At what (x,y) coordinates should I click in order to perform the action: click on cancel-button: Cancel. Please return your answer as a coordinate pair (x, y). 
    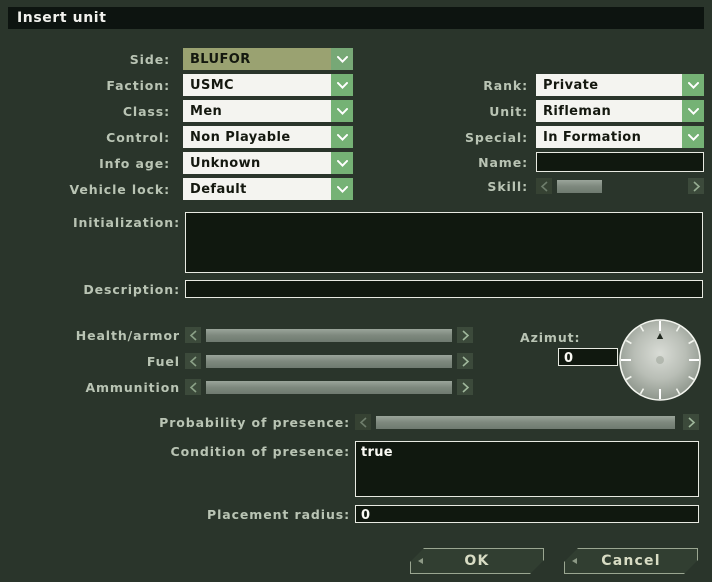
    Looking at the image, I should click on (631, 561).